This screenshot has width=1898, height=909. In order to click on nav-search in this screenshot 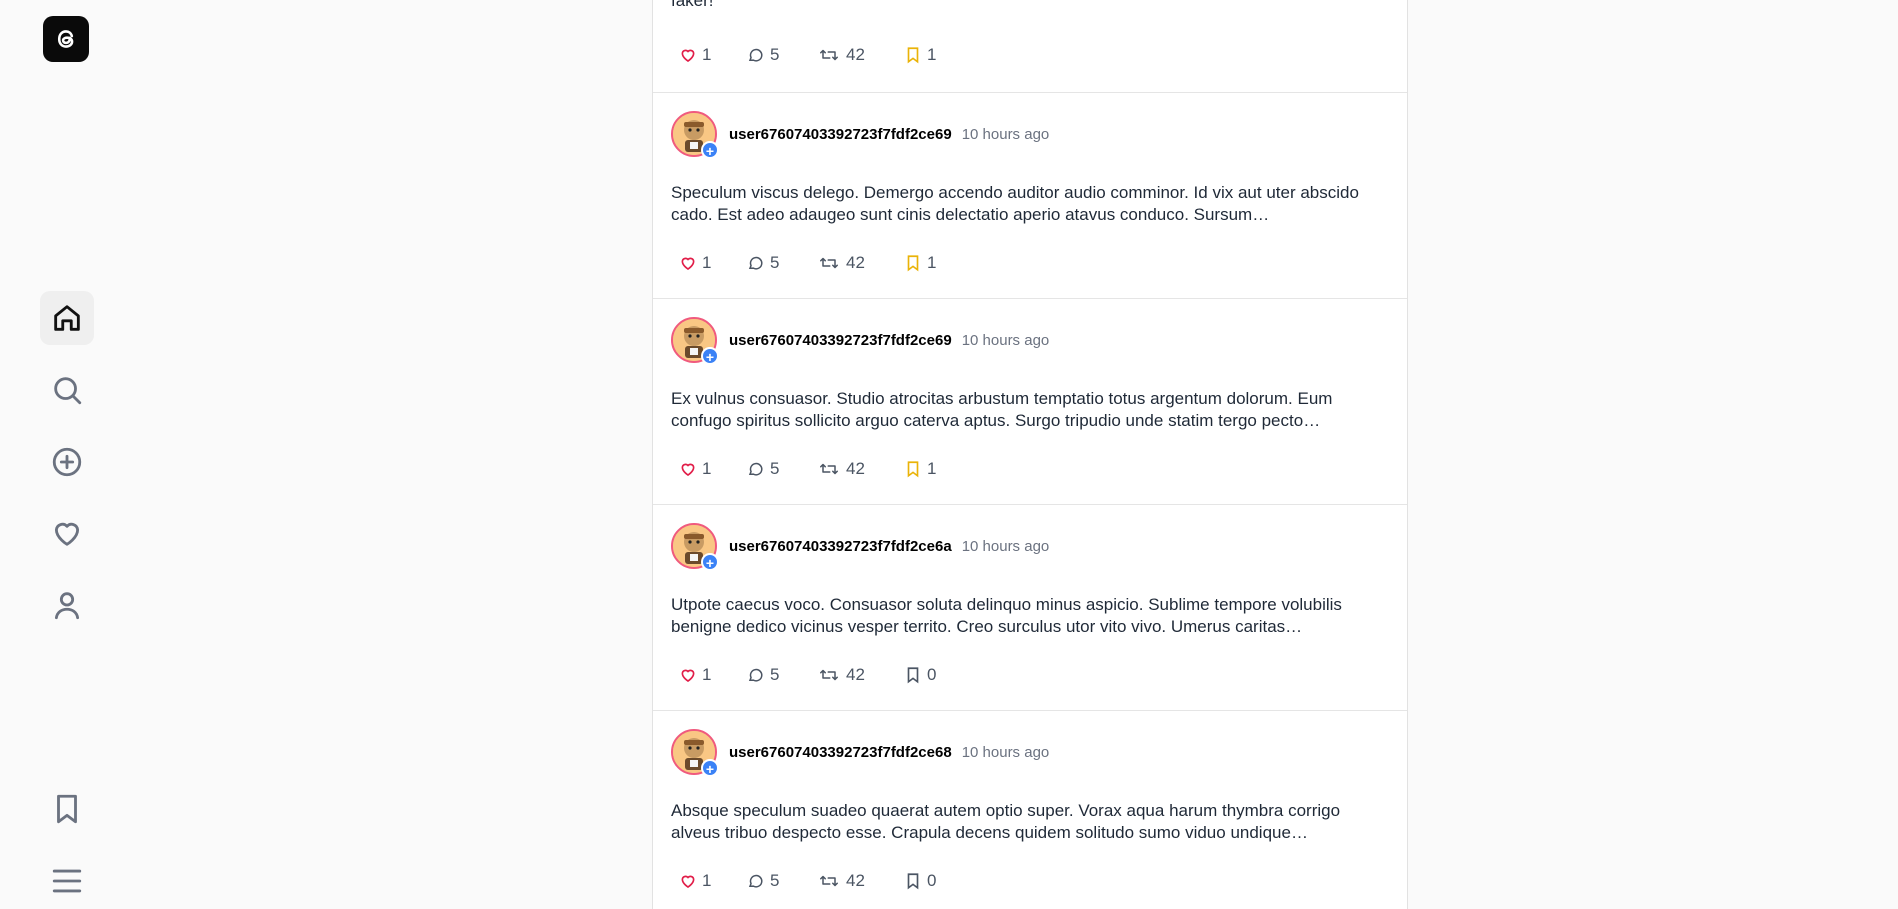, I will do `click(67, 390)`.